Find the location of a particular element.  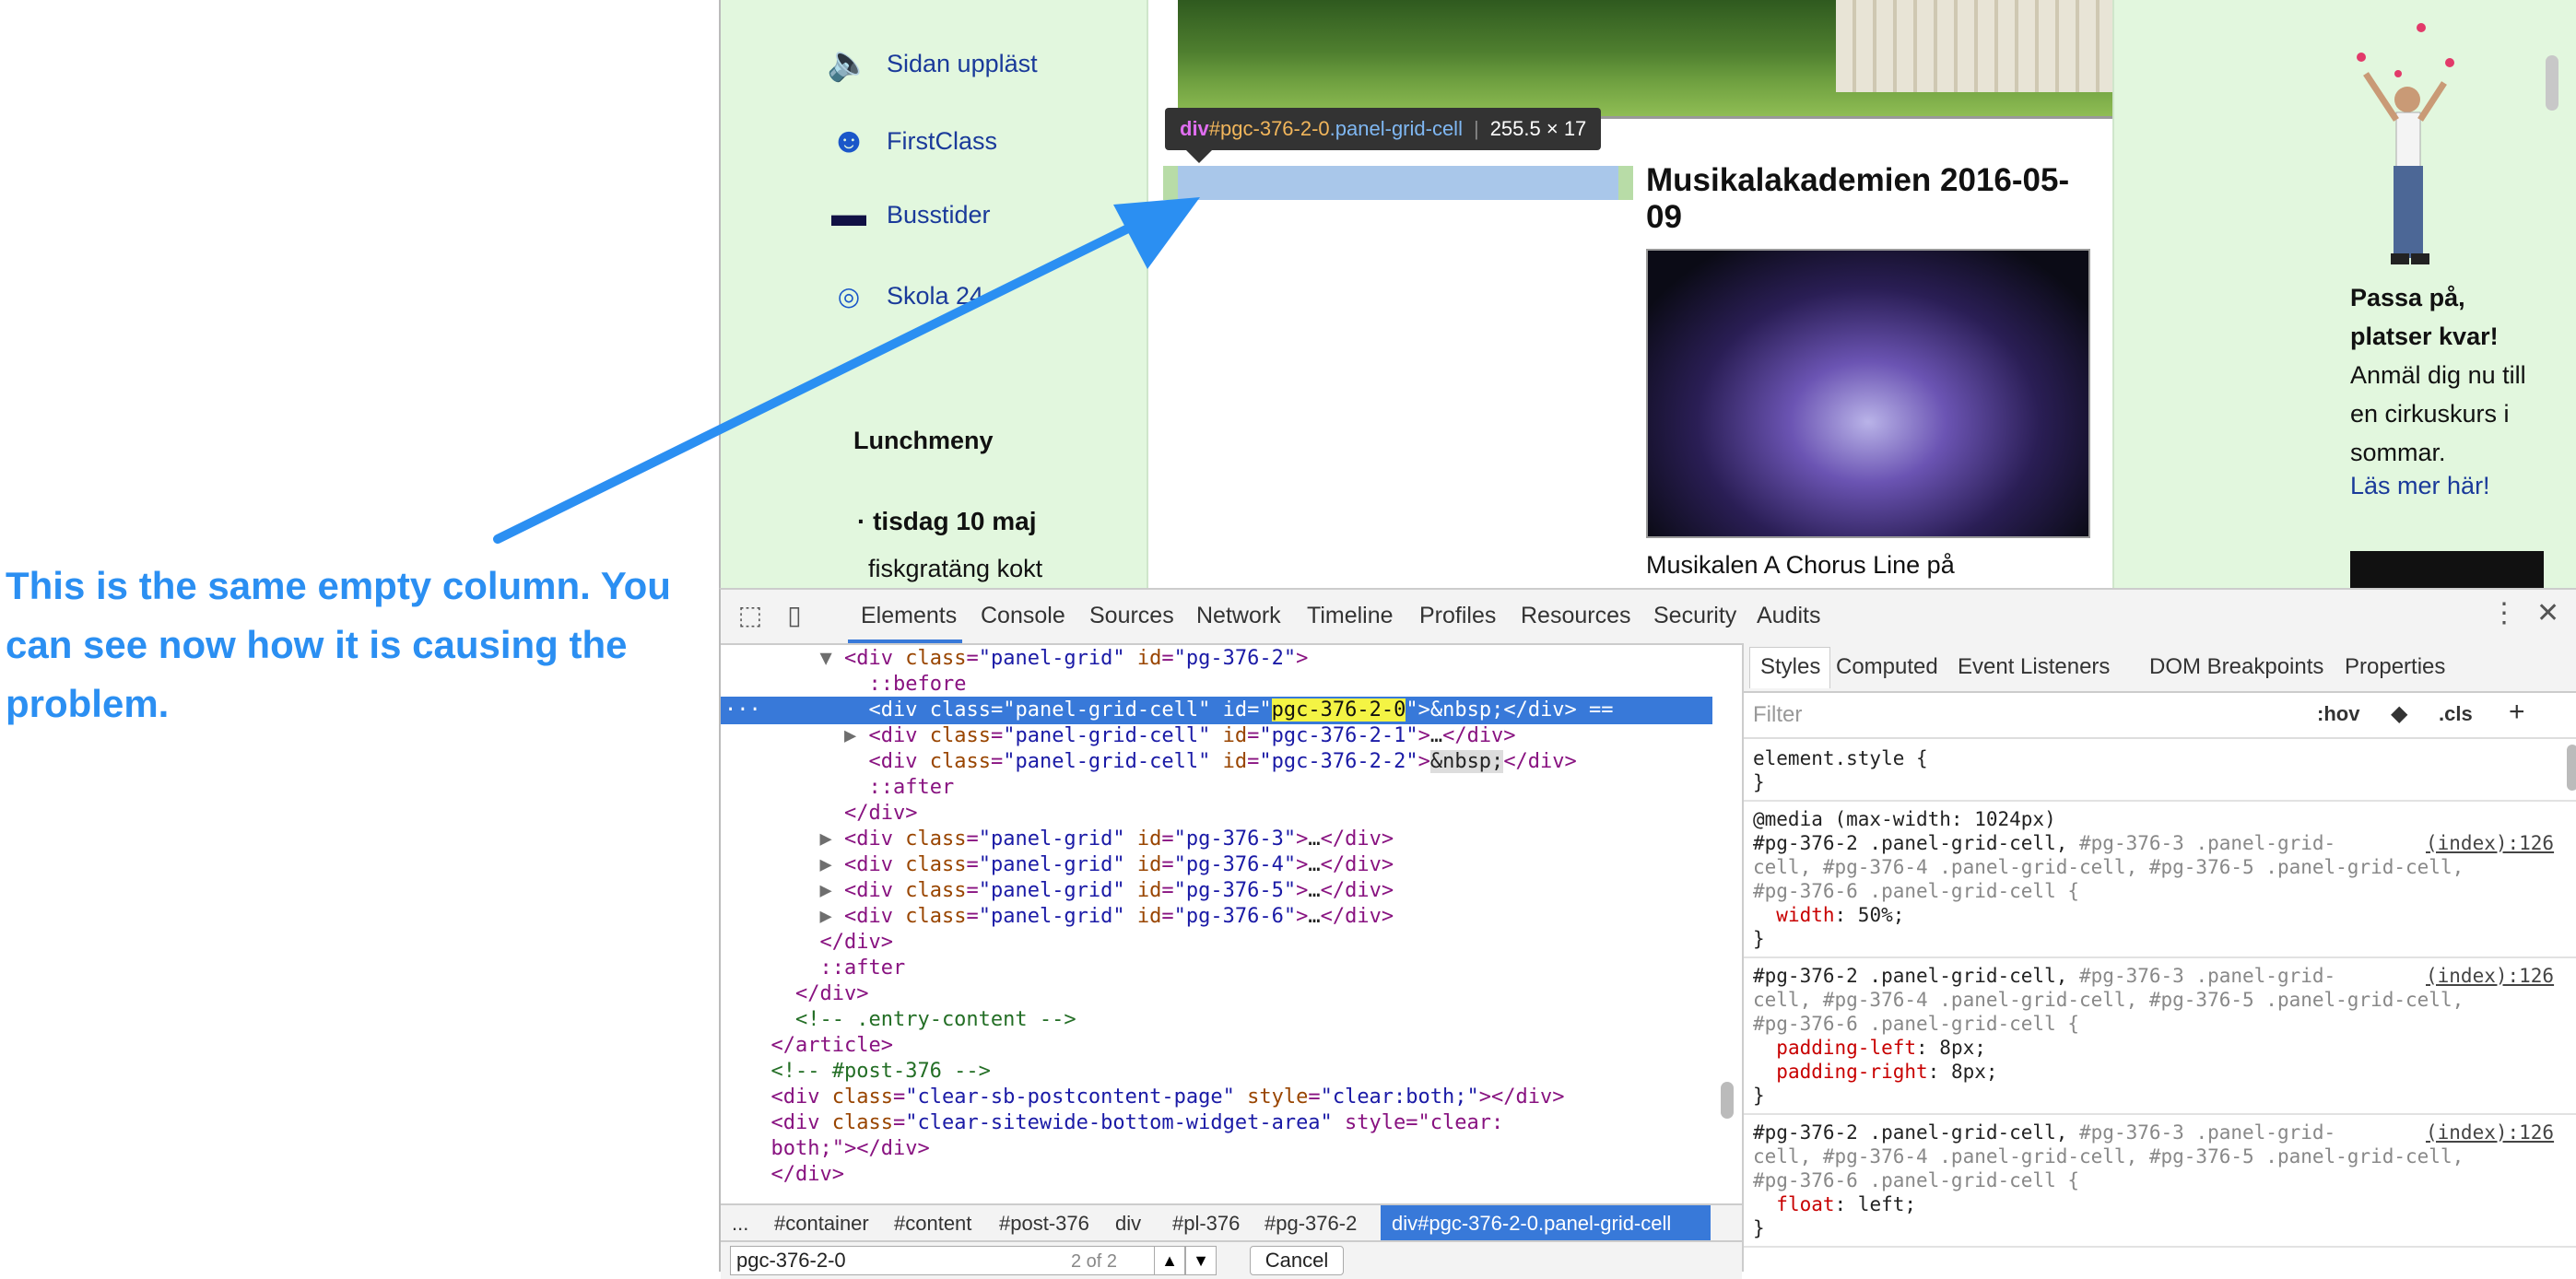

expand-triangle-icon: ▼ is located at coordinates (826, 658).